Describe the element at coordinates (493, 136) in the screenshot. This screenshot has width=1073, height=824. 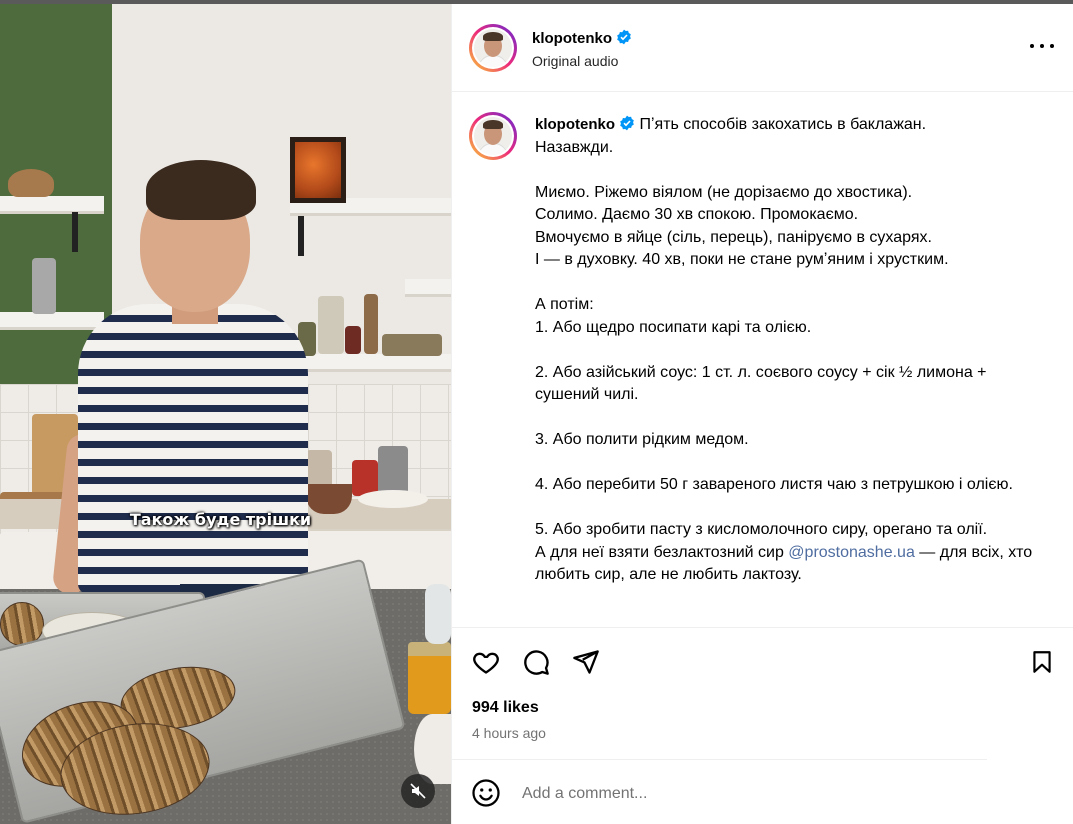
I see `caption-avatar` at that location.